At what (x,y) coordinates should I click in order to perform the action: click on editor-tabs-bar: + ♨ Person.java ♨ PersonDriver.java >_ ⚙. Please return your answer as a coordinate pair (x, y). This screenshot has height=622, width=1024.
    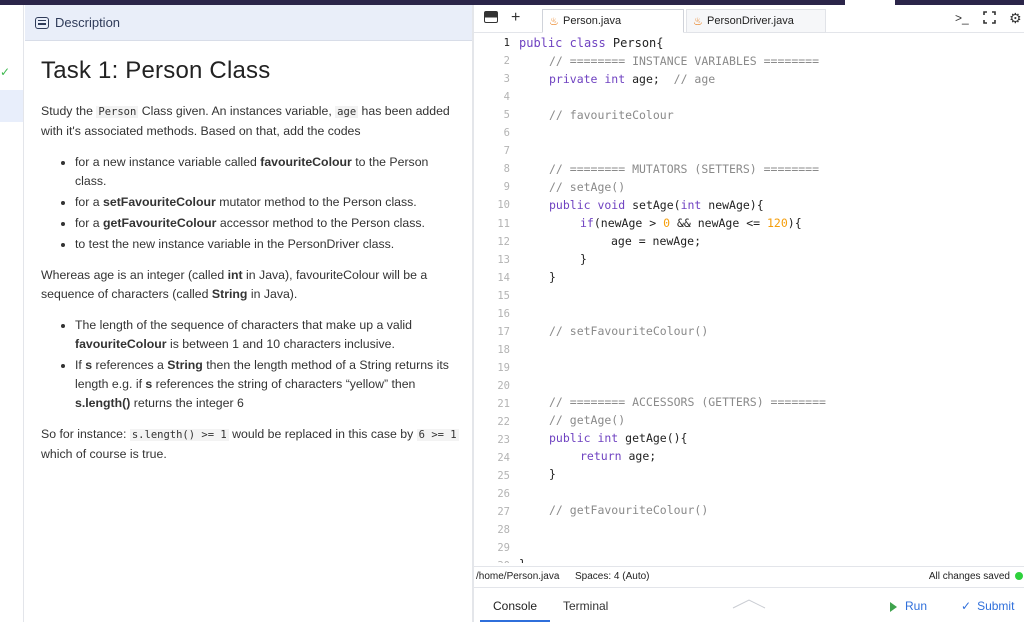
    Looking at the image, I should click on (749, 19).